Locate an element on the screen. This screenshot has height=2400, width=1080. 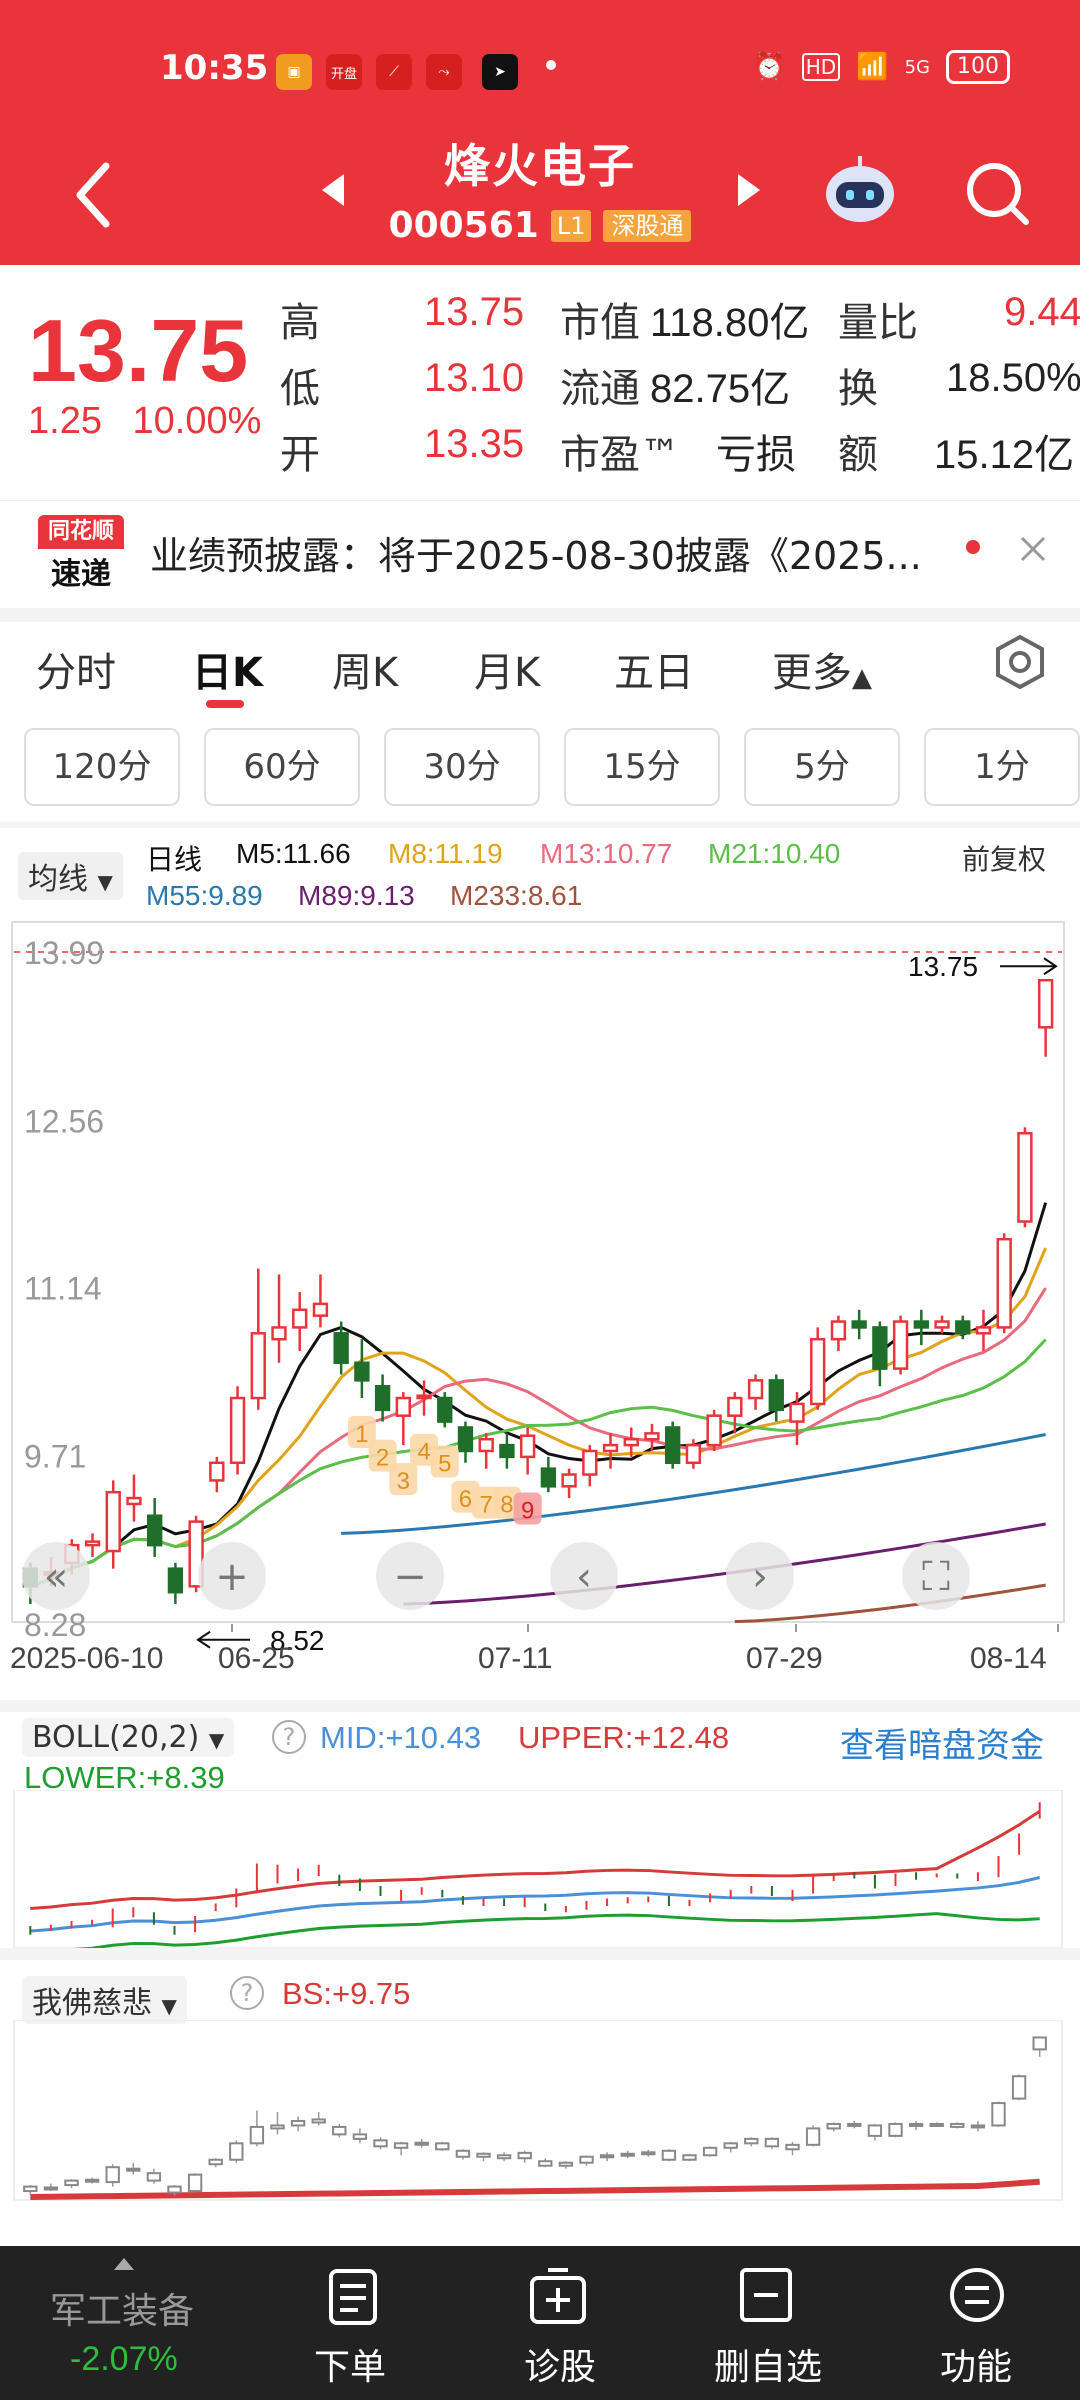
minute-button-15: 15分 is located at coordinates (642, 767).